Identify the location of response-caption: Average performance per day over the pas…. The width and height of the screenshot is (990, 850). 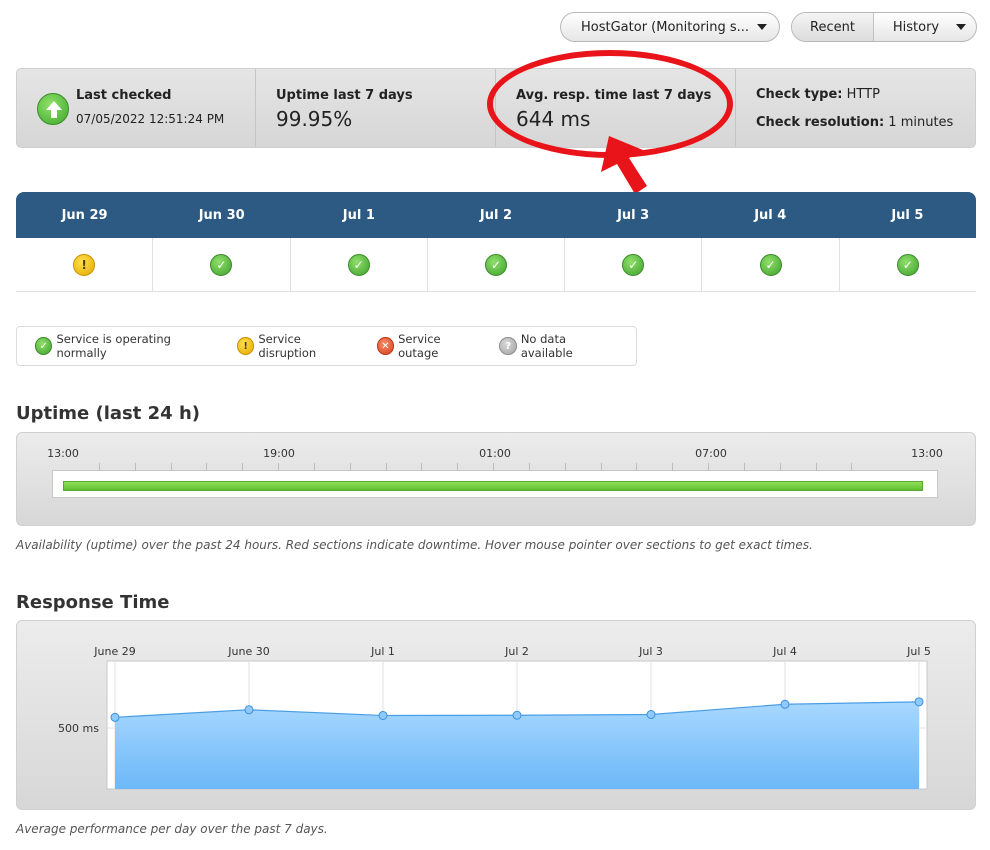
(172, 829).